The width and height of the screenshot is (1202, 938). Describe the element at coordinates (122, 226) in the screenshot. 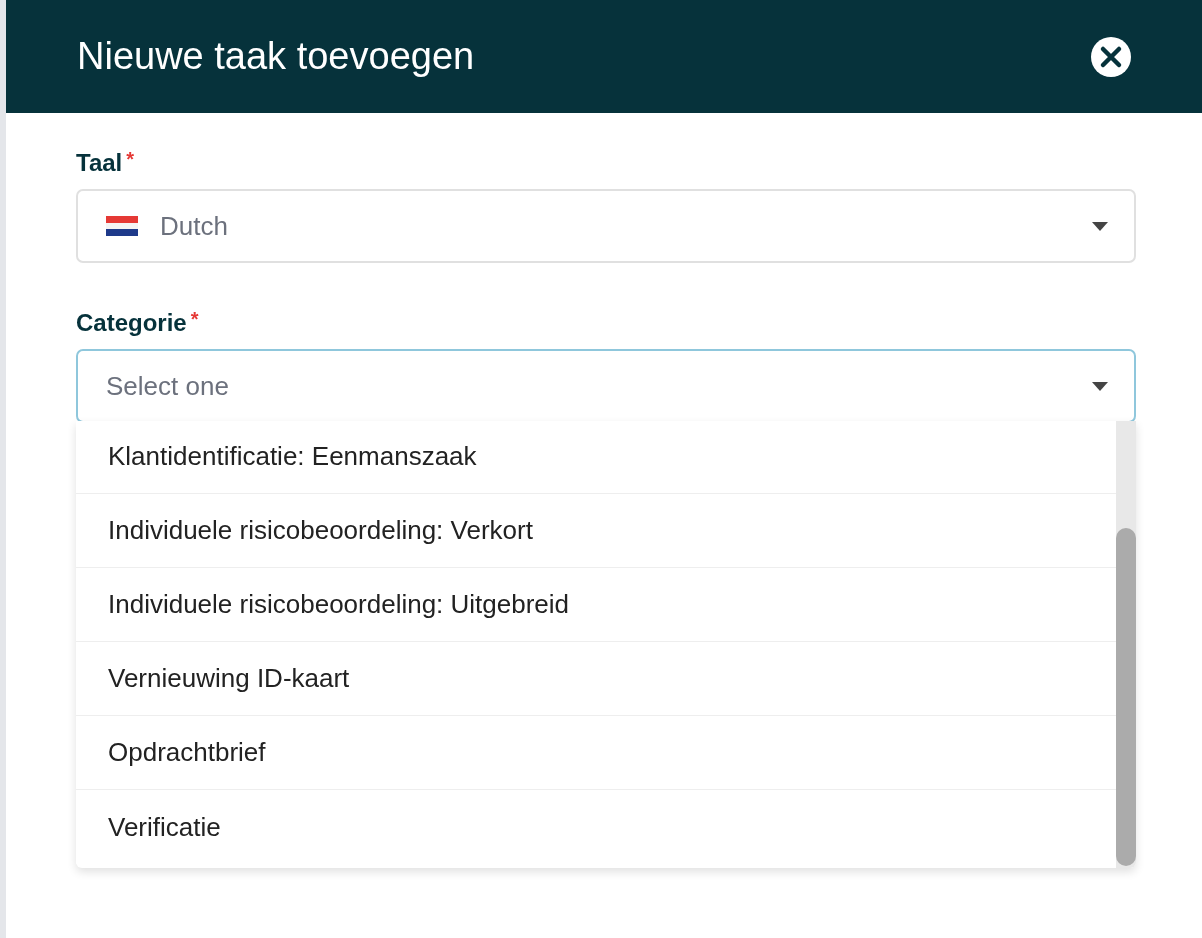

I see `flag-icon` at that location.